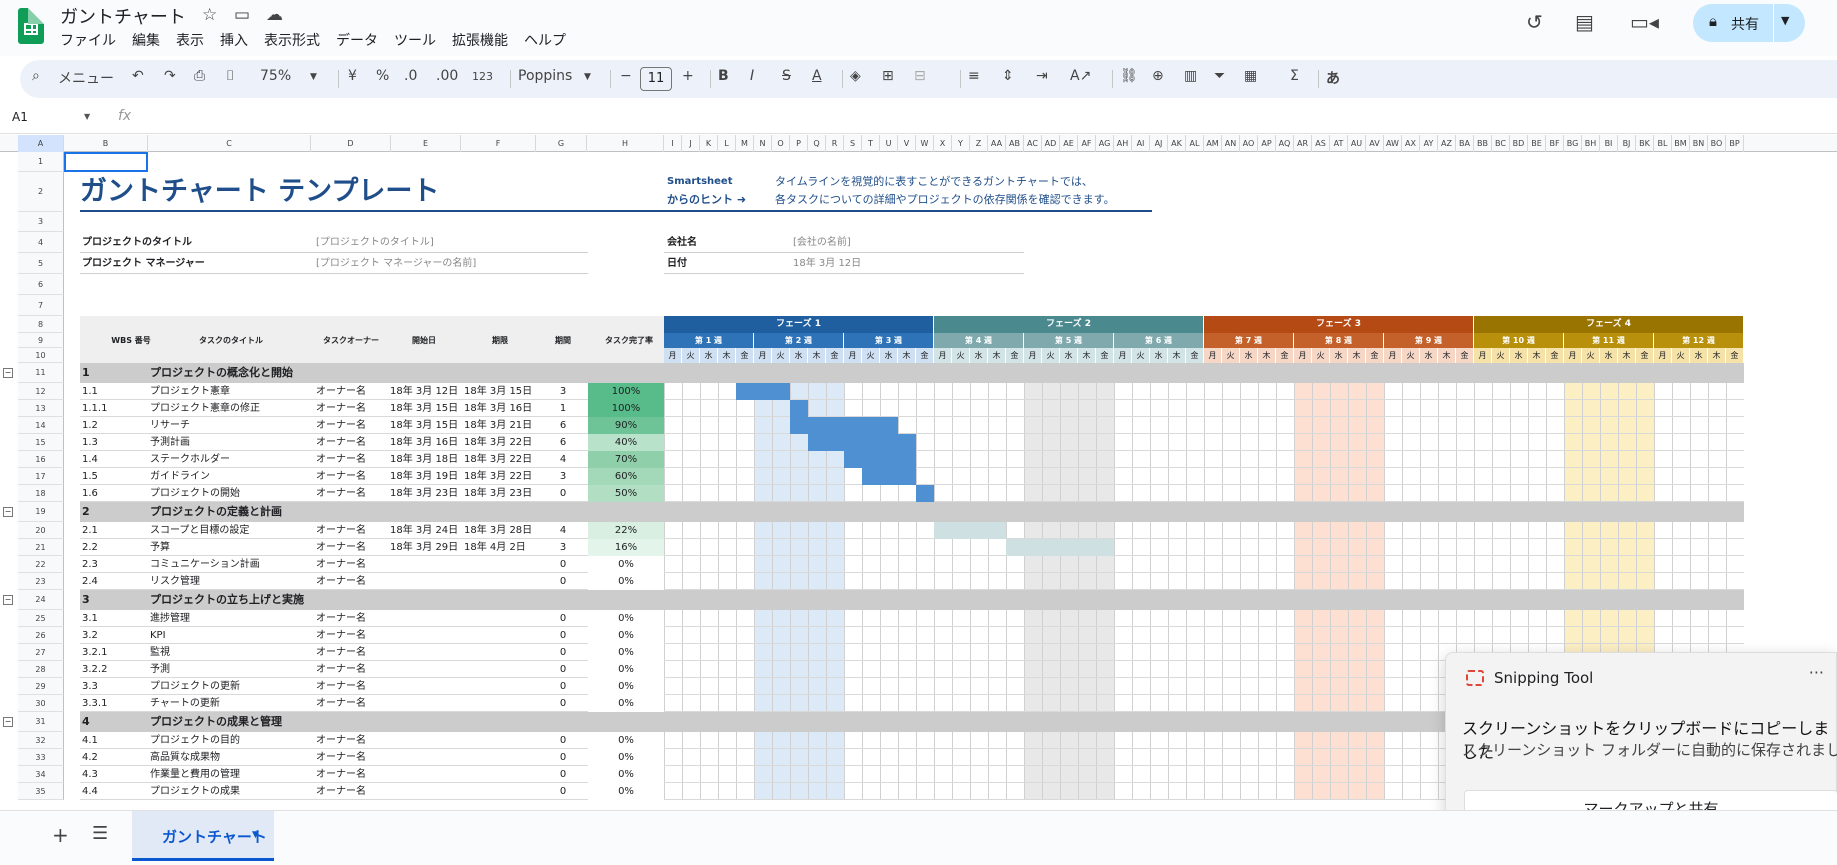  I want to click on task-title: 予測計画, so click(230, 442).